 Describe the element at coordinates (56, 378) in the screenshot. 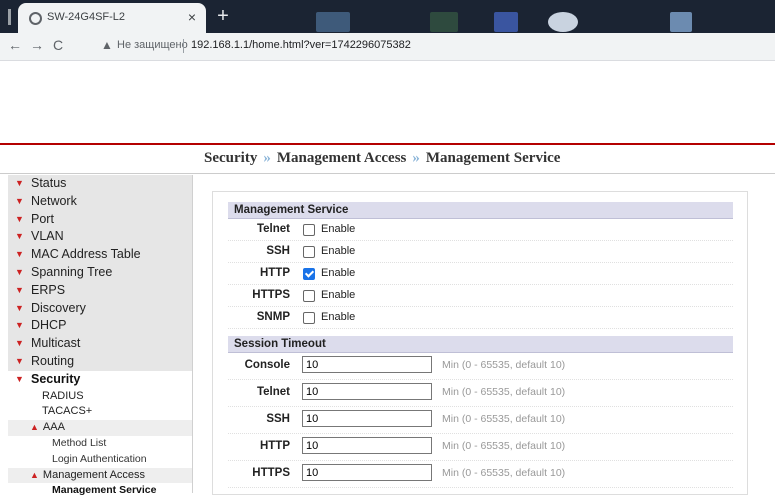

I see `sidebar-item-label: Security` at that location.